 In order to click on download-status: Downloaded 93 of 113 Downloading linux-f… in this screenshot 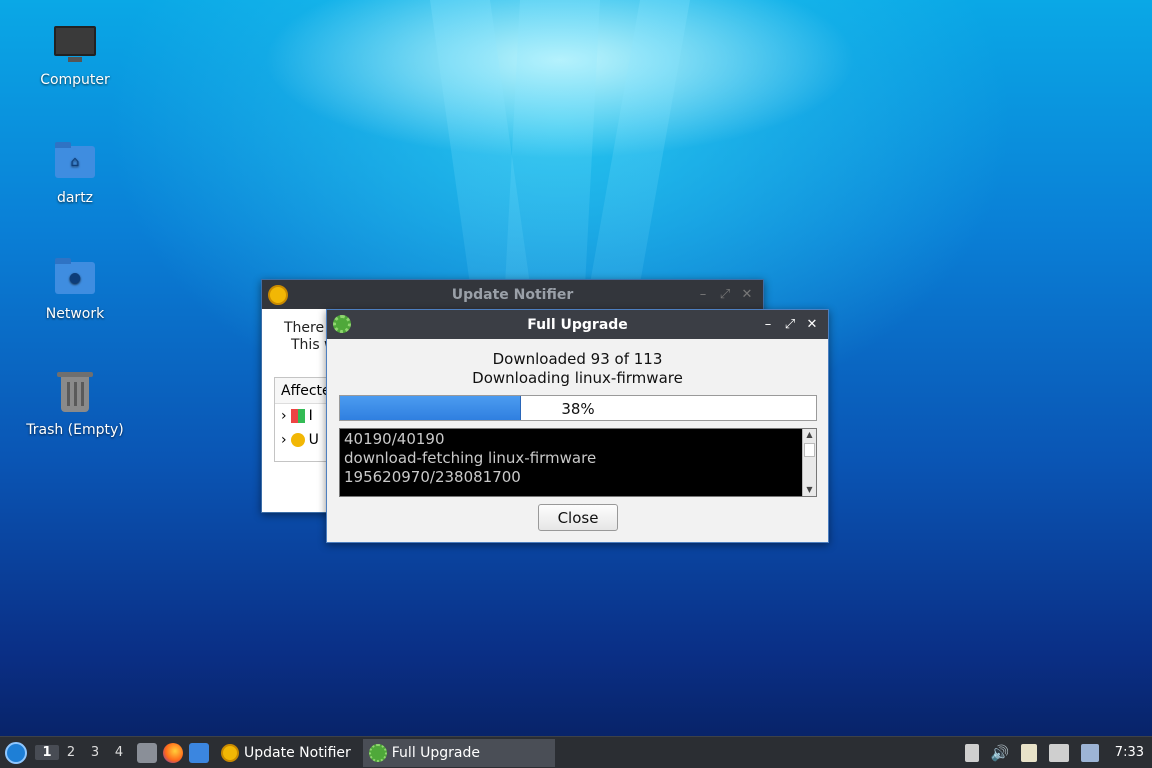, I will do `click(577, 369)`.